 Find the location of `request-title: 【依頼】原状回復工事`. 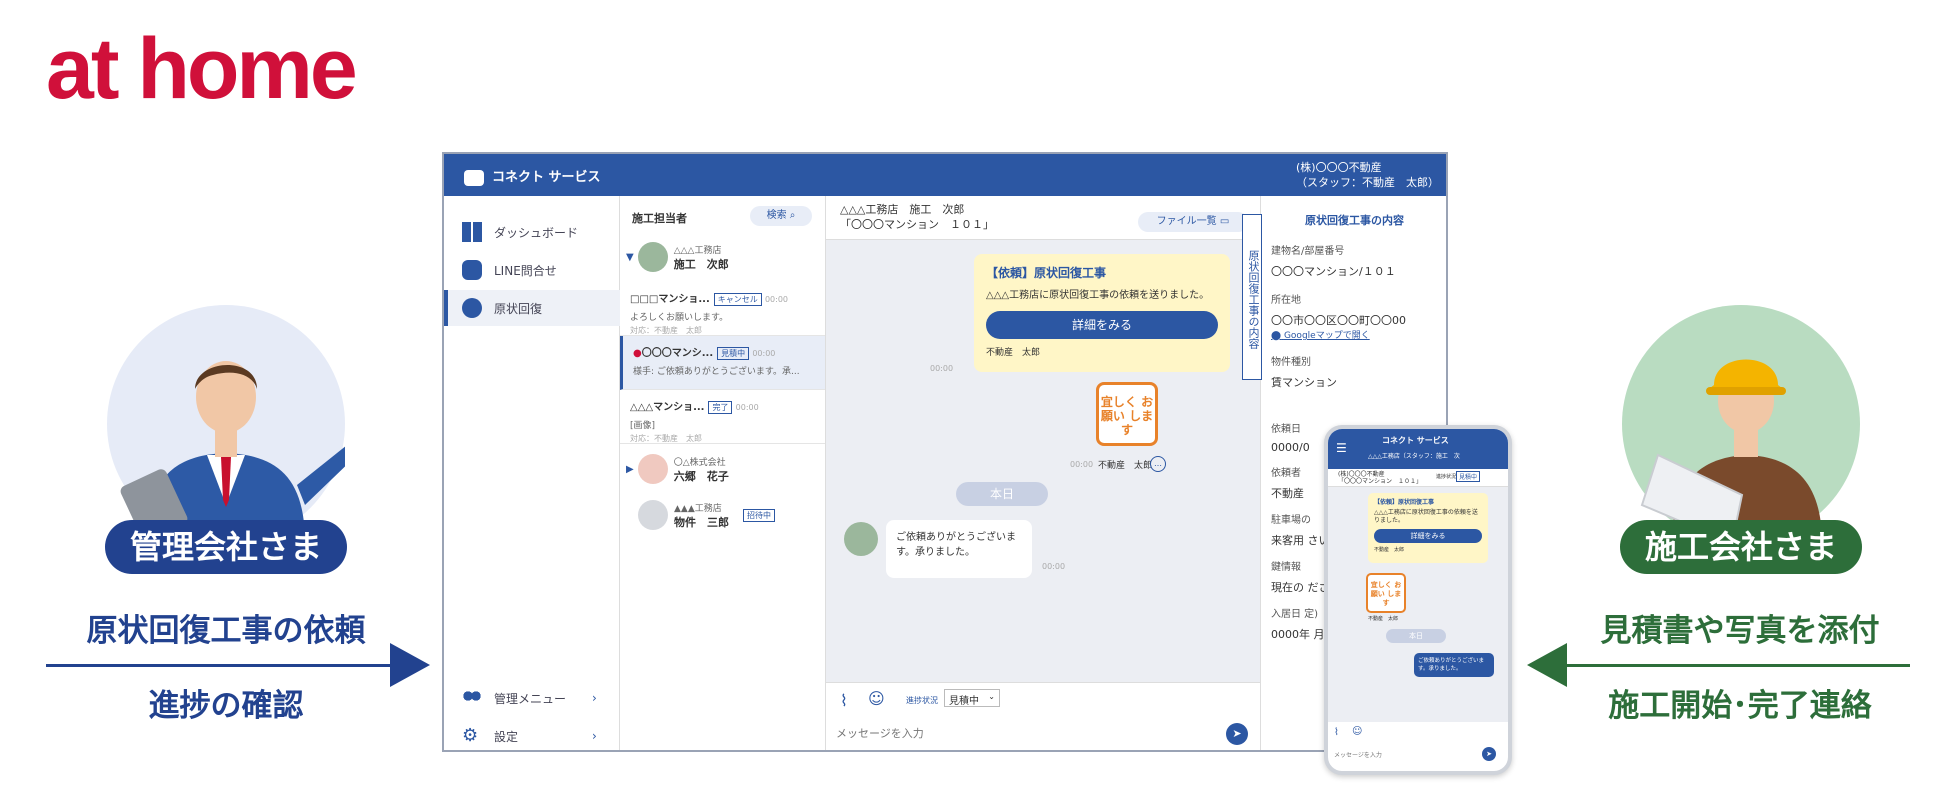

request-title: 【依頼】原状回復工事 is located at coordinates (1046, 273).